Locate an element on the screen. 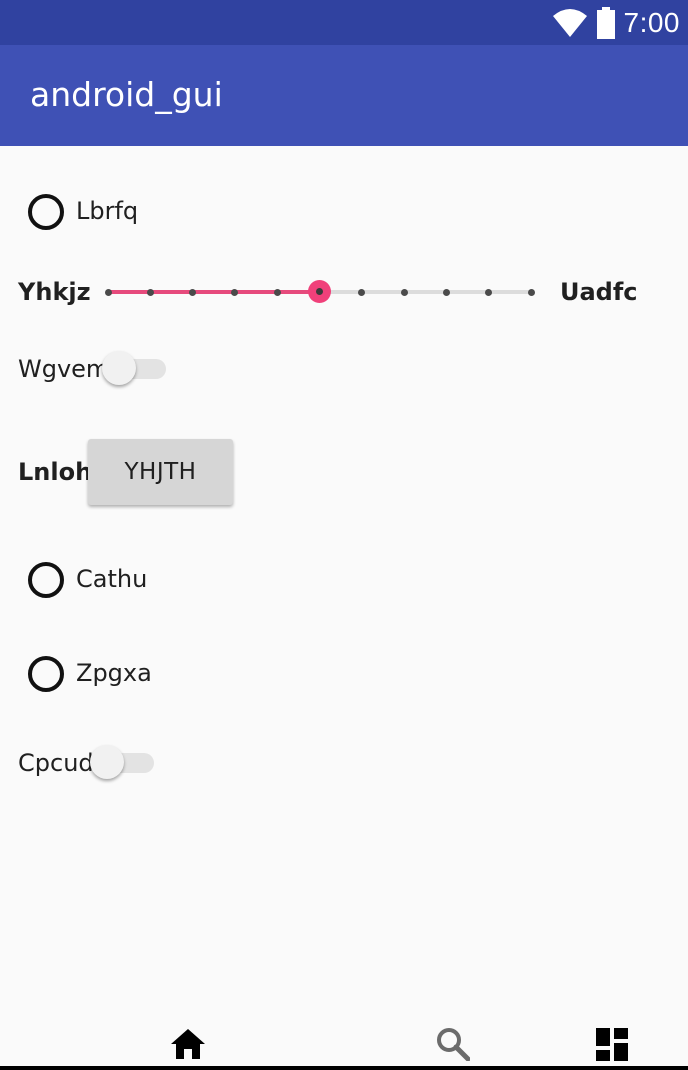 This screenshot has height=1070, width=688. radio-cathu is located at coordinates (46, 580).